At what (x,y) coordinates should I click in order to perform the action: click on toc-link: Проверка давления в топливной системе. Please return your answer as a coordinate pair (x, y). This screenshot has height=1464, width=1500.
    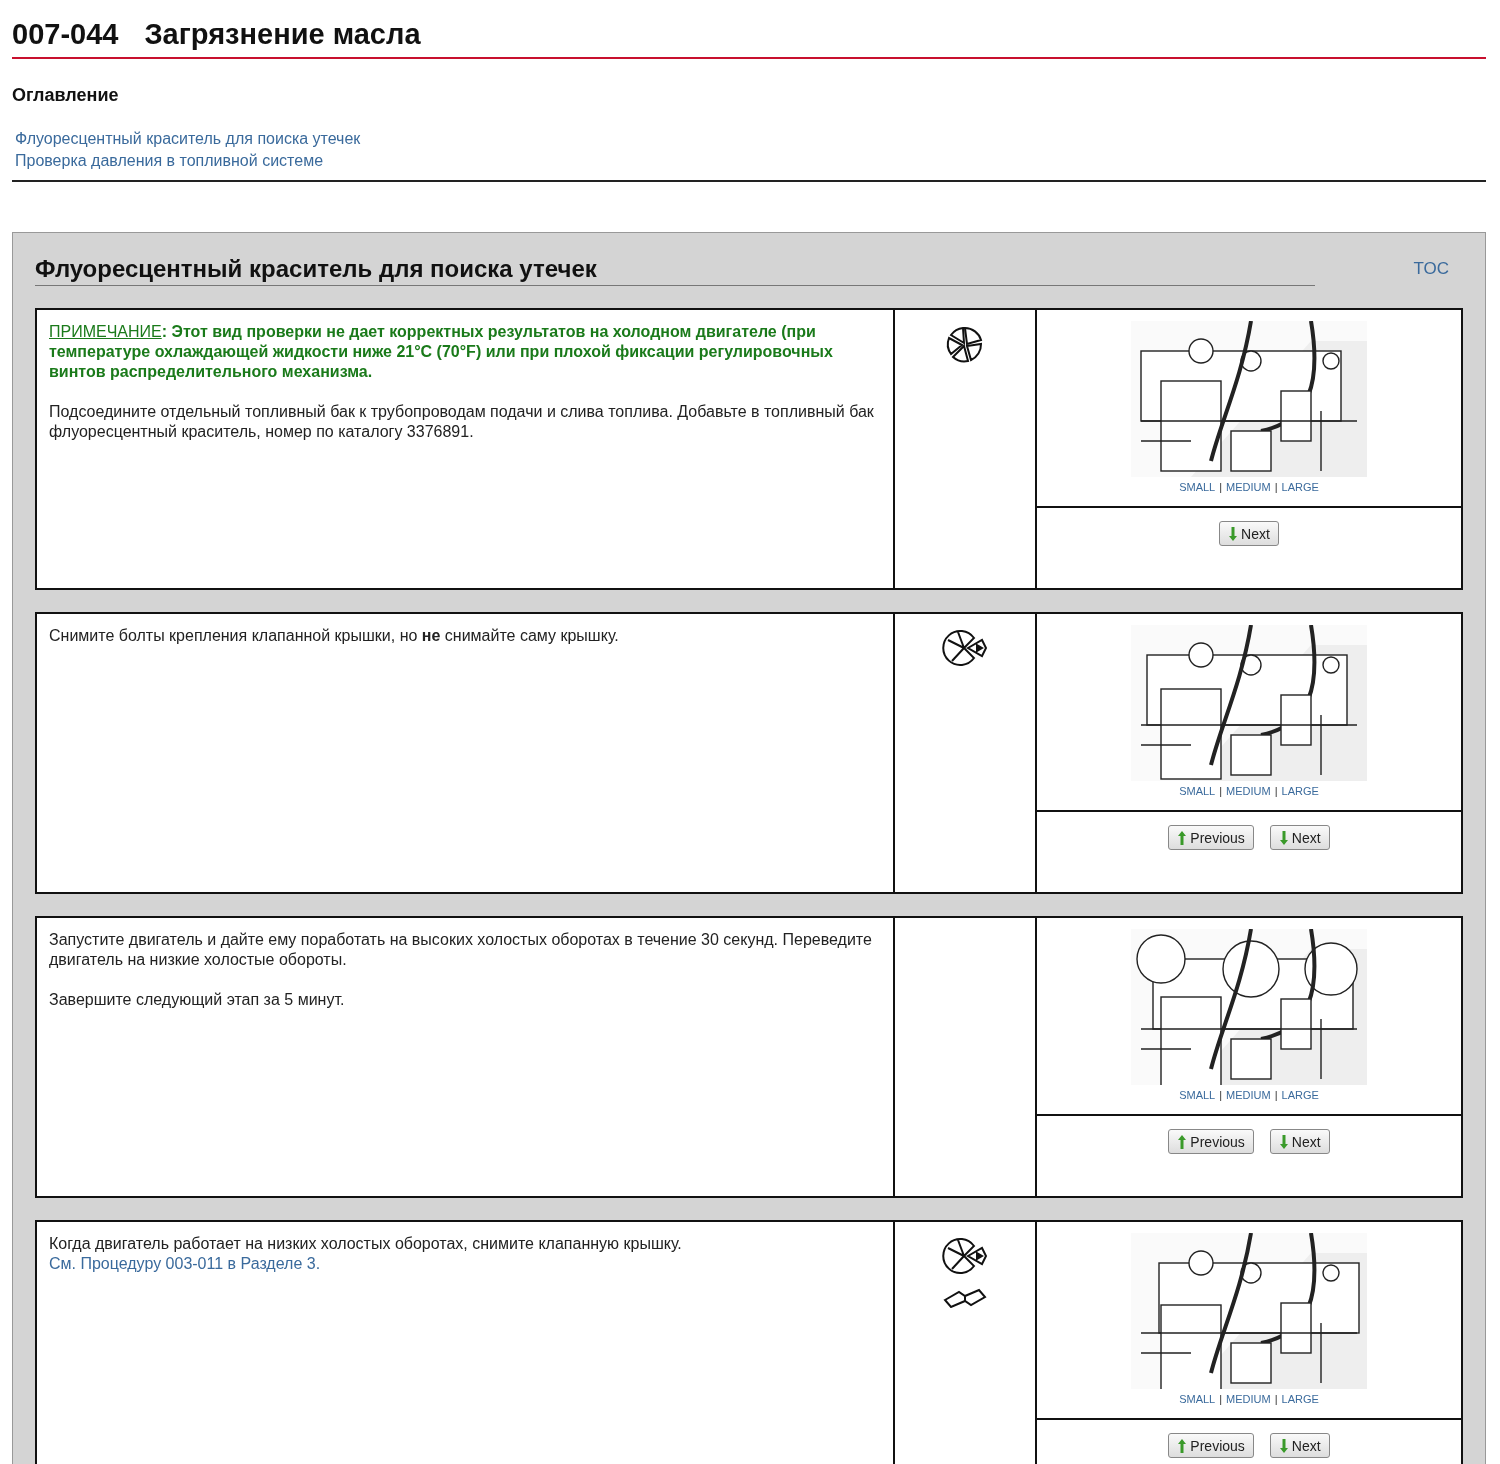
    Looking at the image, I should click on (169, 160).